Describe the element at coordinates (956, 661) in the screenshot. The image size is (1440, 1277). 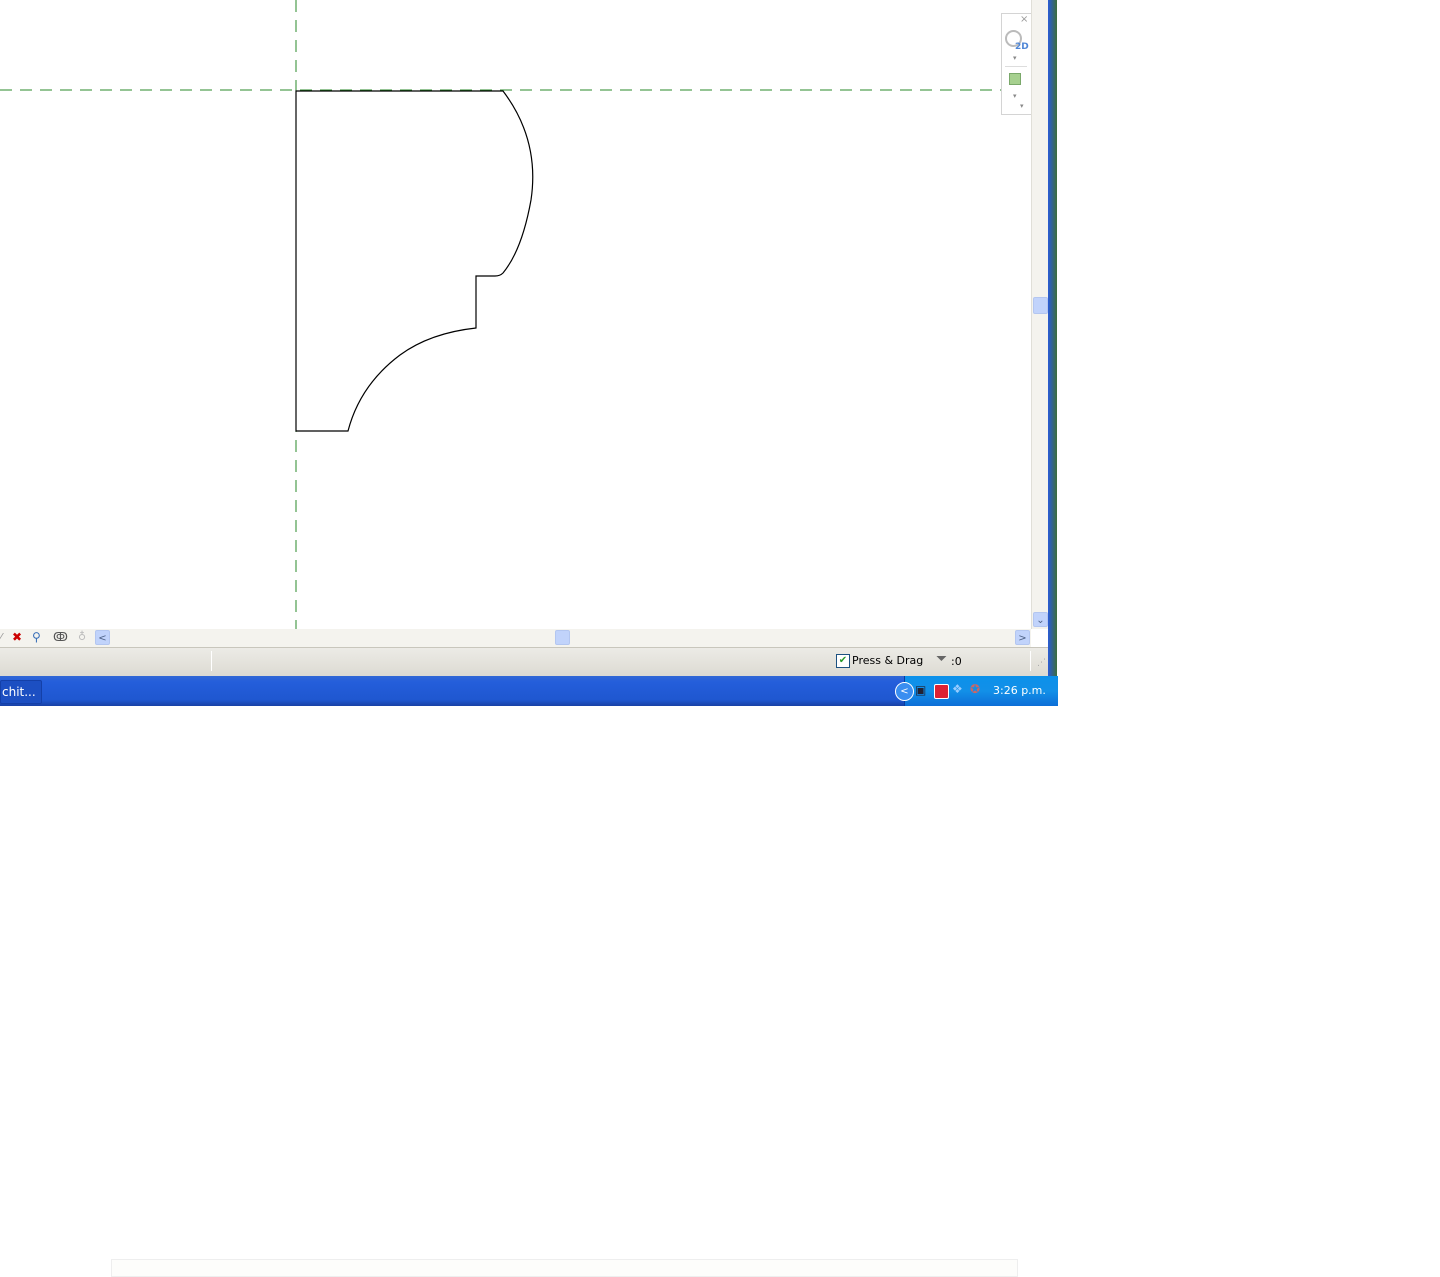
I see `filter-count: :0` at that location.